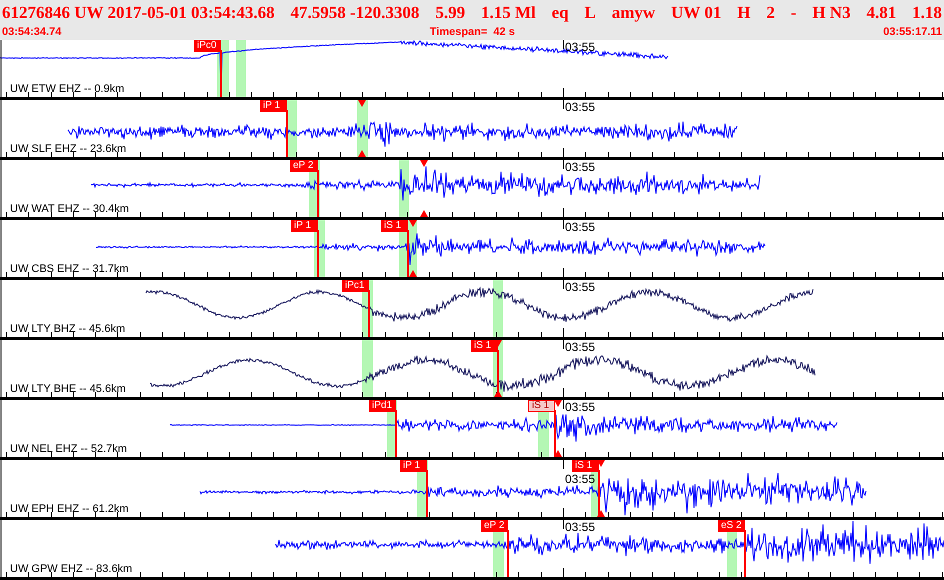 This screenshot has height=580, width=944. Describe the element at coordinates (560, 13) in the screenshot. I see `header-field: eq` at that location.